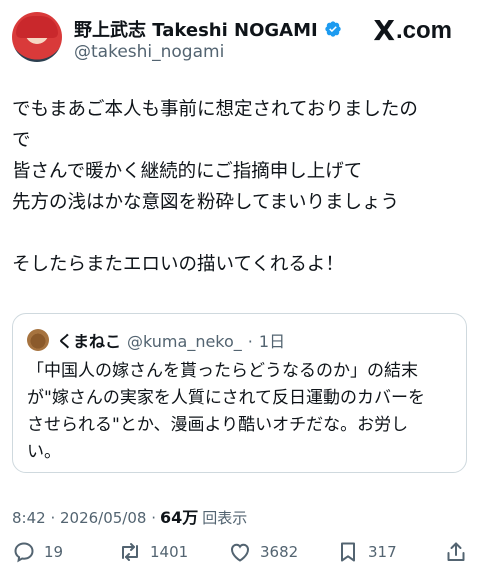  I want to click on view-count-label: 回表示, so click(225, 518).